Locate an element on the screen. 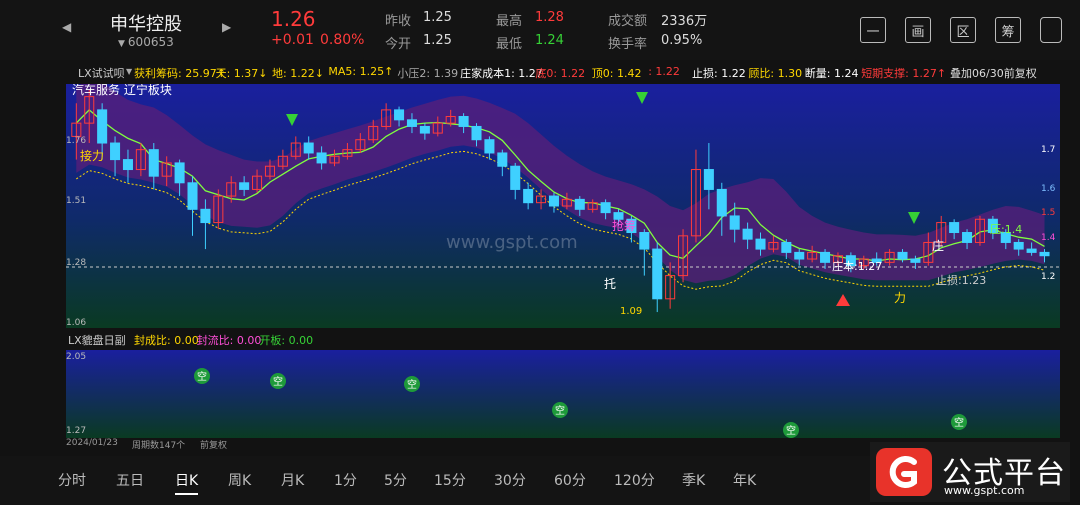 The image size is (1080, 505). sub-indicator-bar: LX貔盘日副 封成比: 0.00 封流比: 0.00 开板: 0.00 is located at coordinates (540, 339).